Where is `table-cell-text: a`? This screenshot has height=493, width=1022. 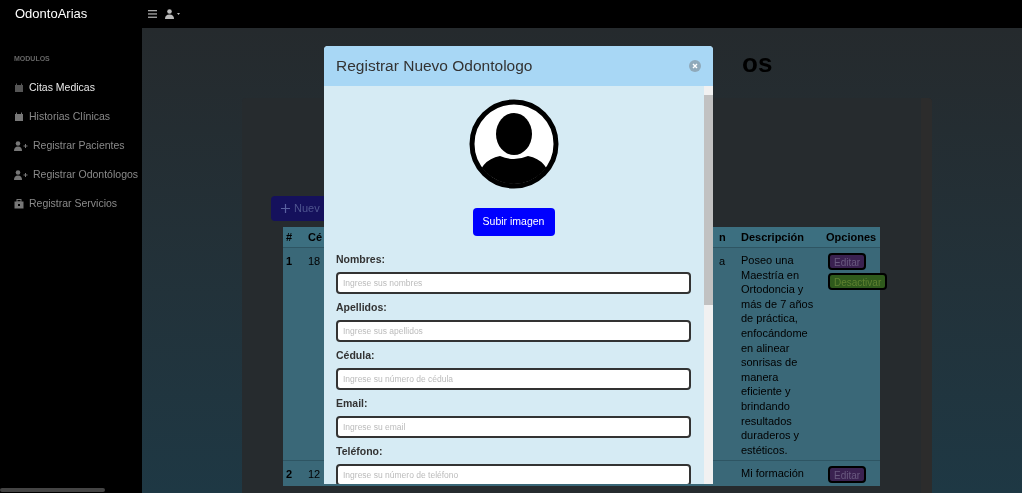
table-cell-text: a is located at coordinates (722, 261).